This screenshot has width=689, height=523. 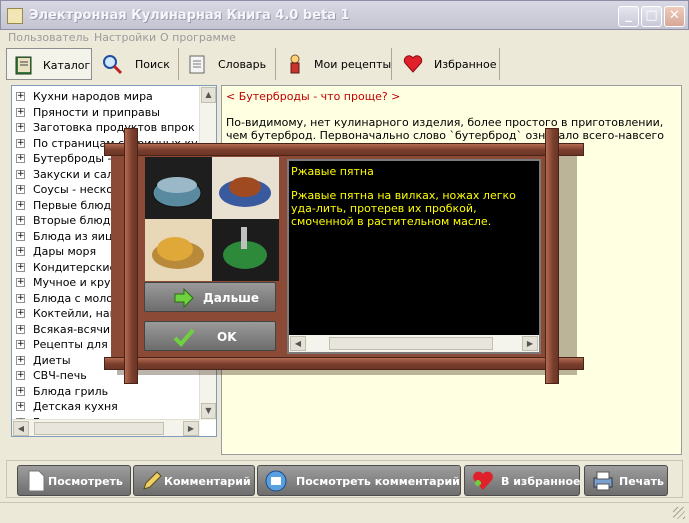 What do you see at coordinates (125, 37) in the screenshot?
I see `menu-settings: Настройки` at bounding box center [125, 37].